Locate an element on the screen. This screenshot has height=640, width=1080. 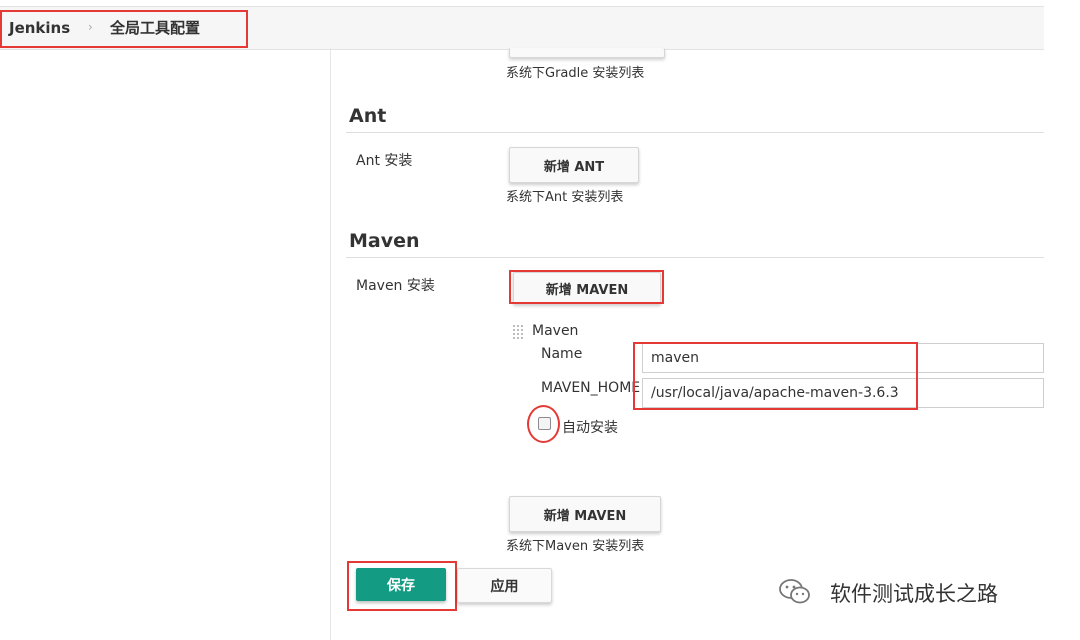
maven-install-description: 系统下Maven 安装列表 is located at coordinates (575, 546).